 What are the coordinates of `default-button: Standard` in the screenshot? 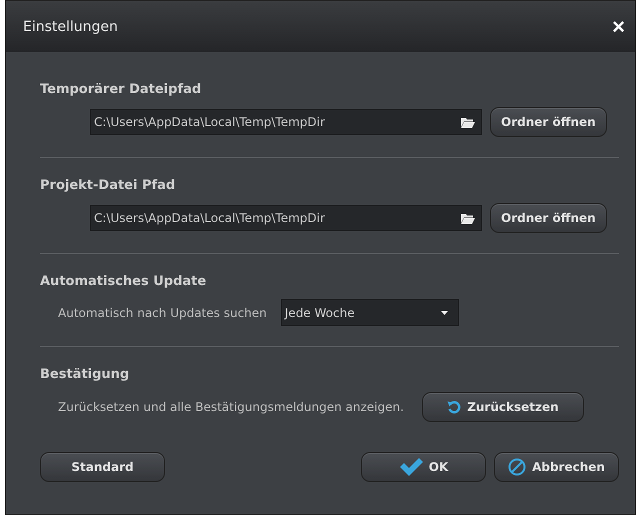 It's located at (102, 467).